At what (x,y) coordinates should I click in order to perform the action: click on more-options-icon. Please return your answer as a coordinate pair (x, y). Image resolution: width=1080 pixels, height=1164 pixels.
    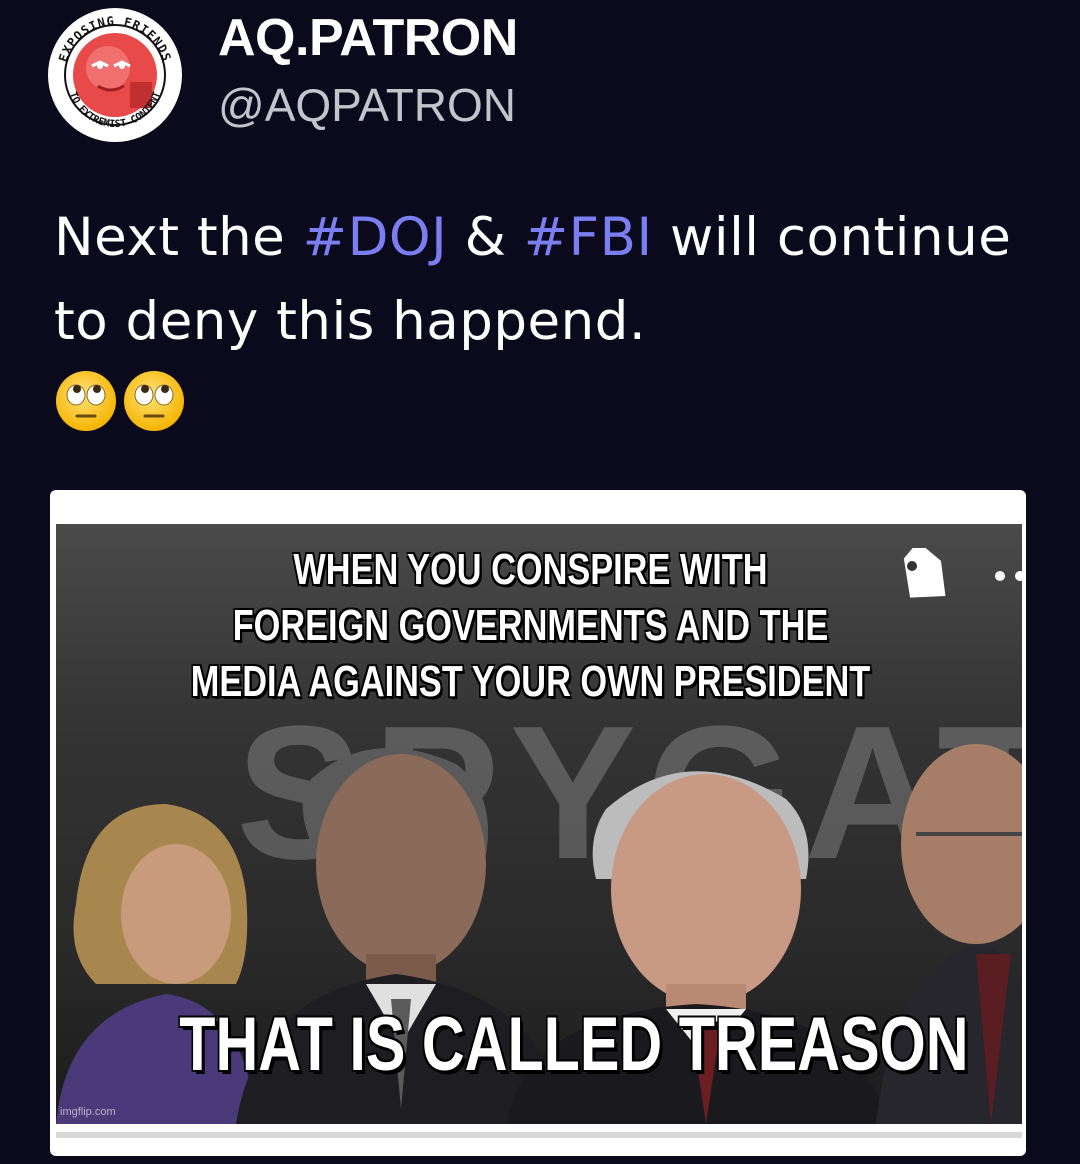
    Looking at the image, I should click on (1007, 576).